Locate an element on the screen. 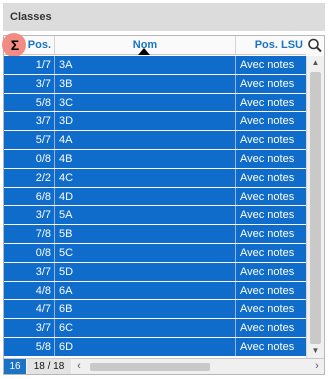 Image resolution: width=328 pixels, height=379 pixels. table-row: 6/8 4D Avec notes is located at coordinates (155, 197).